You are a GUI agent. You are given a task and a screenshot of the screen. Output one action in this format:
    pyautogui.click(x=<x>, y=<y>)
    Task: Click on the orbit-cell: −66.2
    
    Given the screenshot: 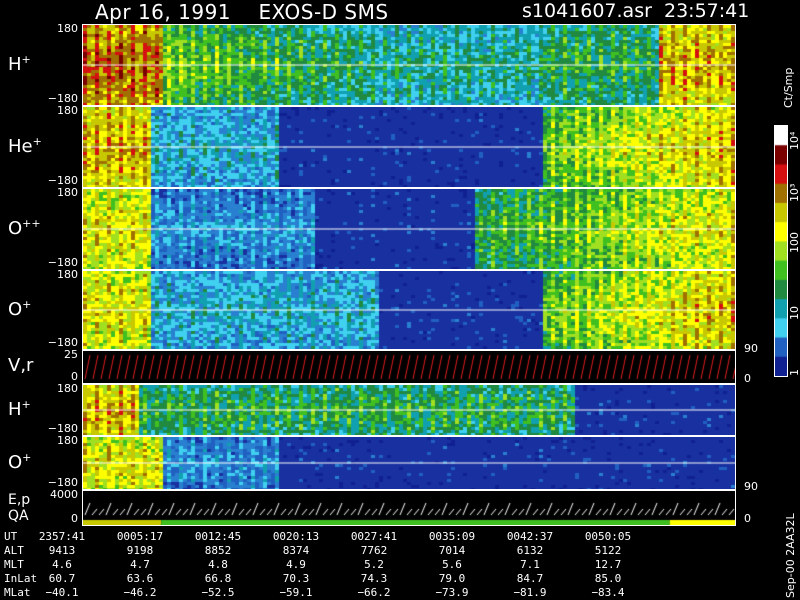 What is the action you would take?
    pyautogui.click(x=374, y=592)
    